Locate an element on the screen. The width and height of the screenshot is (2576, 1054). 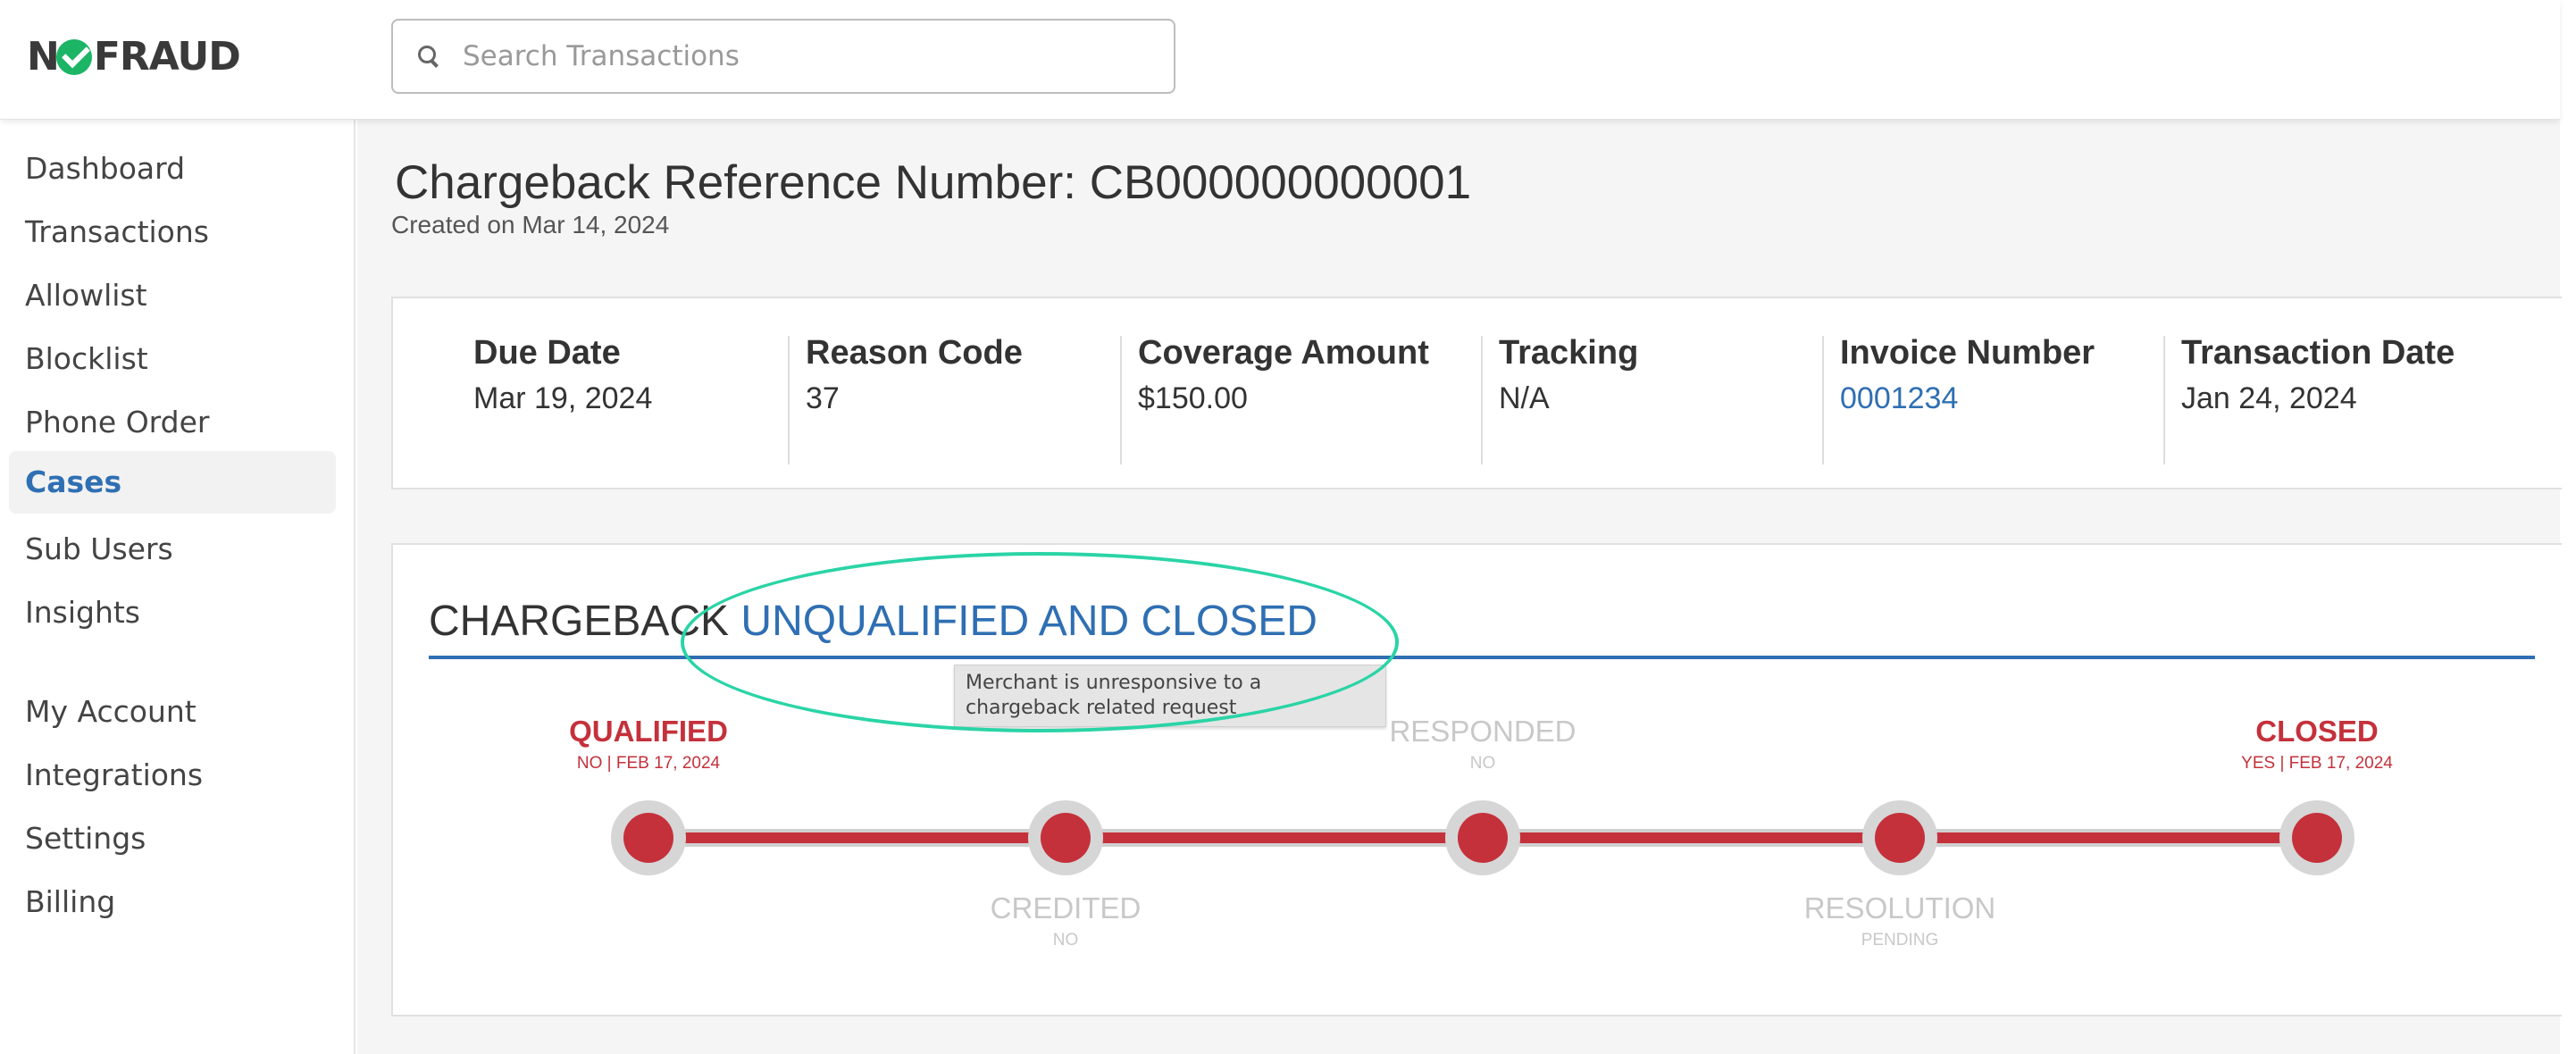
step-dot-credited is located at coordinates (1066, 838).